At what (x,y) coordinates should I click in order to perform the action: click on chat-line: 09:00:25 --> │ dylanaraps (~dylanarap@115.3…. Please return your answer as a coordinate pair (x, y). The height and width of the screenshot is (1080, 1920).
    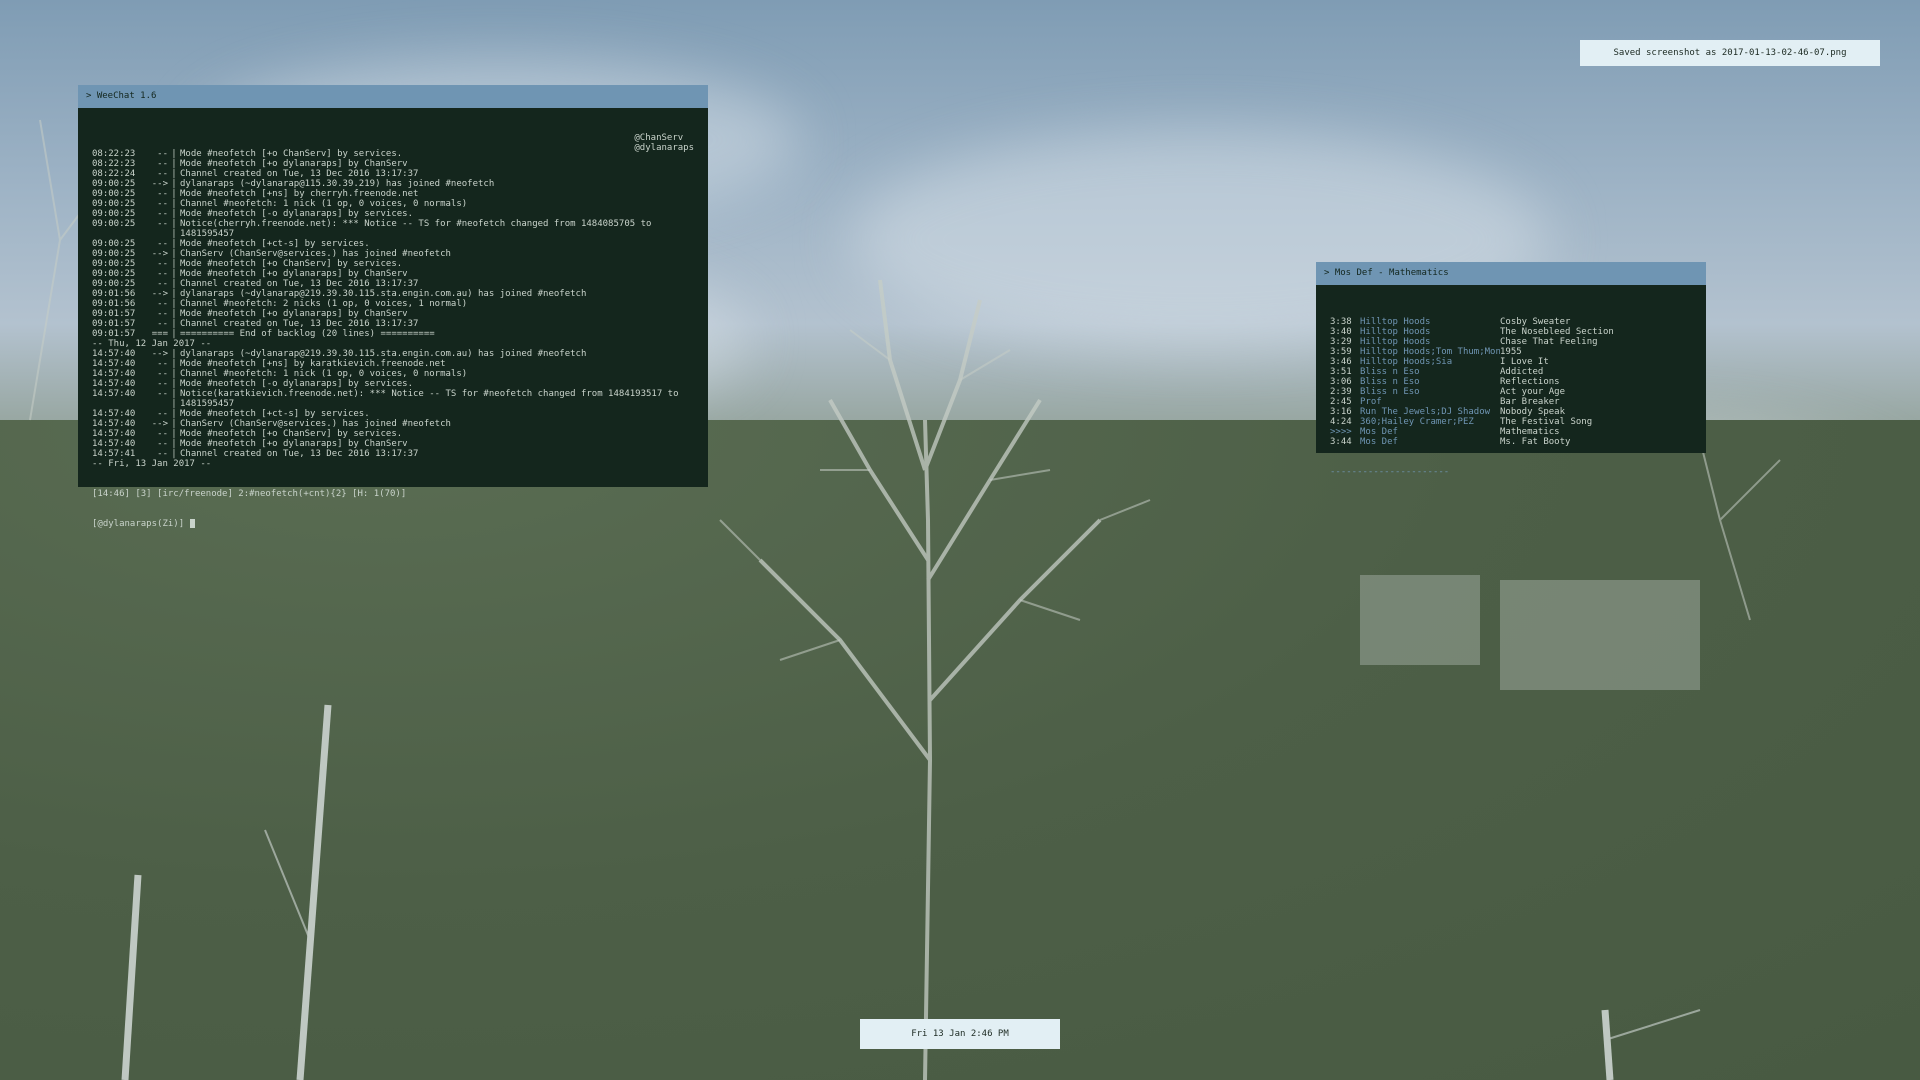
    Looking at the image, I should click on (393, 184).